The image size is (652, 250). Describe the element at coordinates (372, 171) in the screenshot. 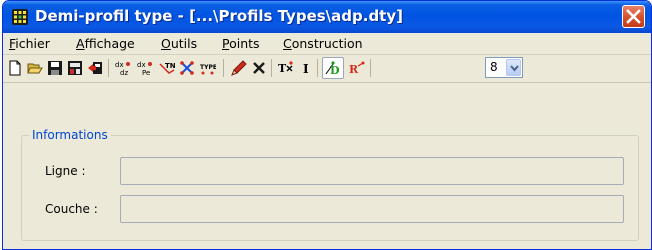

I see `ligne-field` at that location.